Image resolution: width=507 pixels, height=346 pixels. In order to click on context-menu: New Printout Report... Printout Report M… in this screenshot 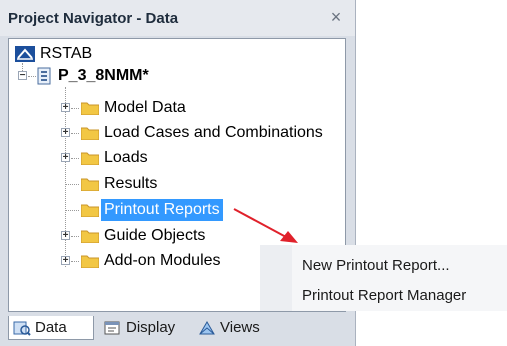, I will do `click(383, 278)`.